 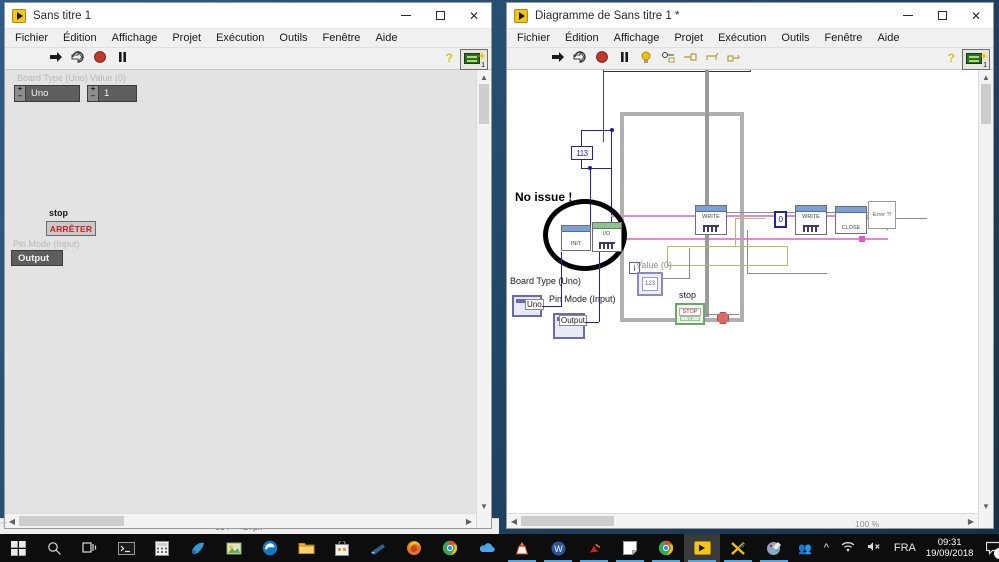 I want to click on wifi-icon, so click(x=848, y=548).